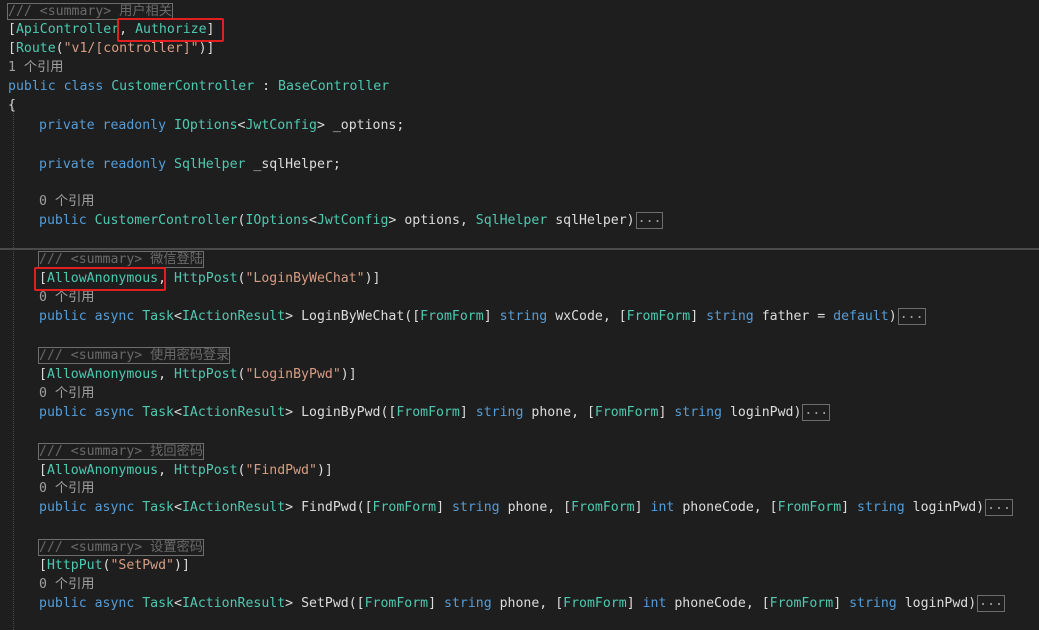 The width and height of the screenshot is (1039, 630). I want to click on summary-comment-findpwd: /// <summary> 找回密码, so click(121, 451).